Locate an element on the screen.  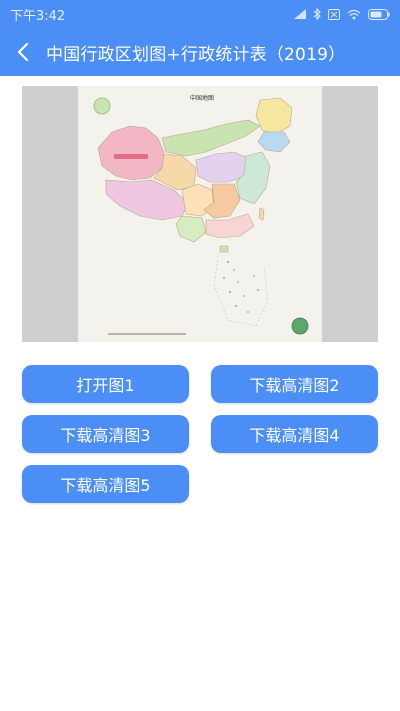
battery-icon is located at coordinates (379, 14).